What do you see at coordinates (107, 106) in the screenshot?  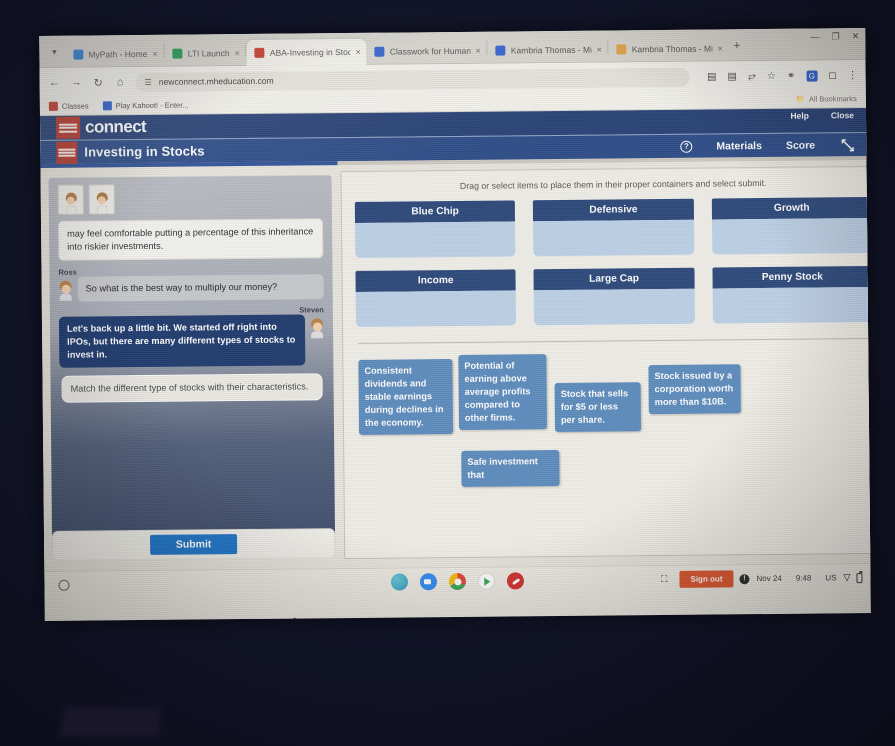 I see `bookmark-favicon` at bounding box center [107, 106].